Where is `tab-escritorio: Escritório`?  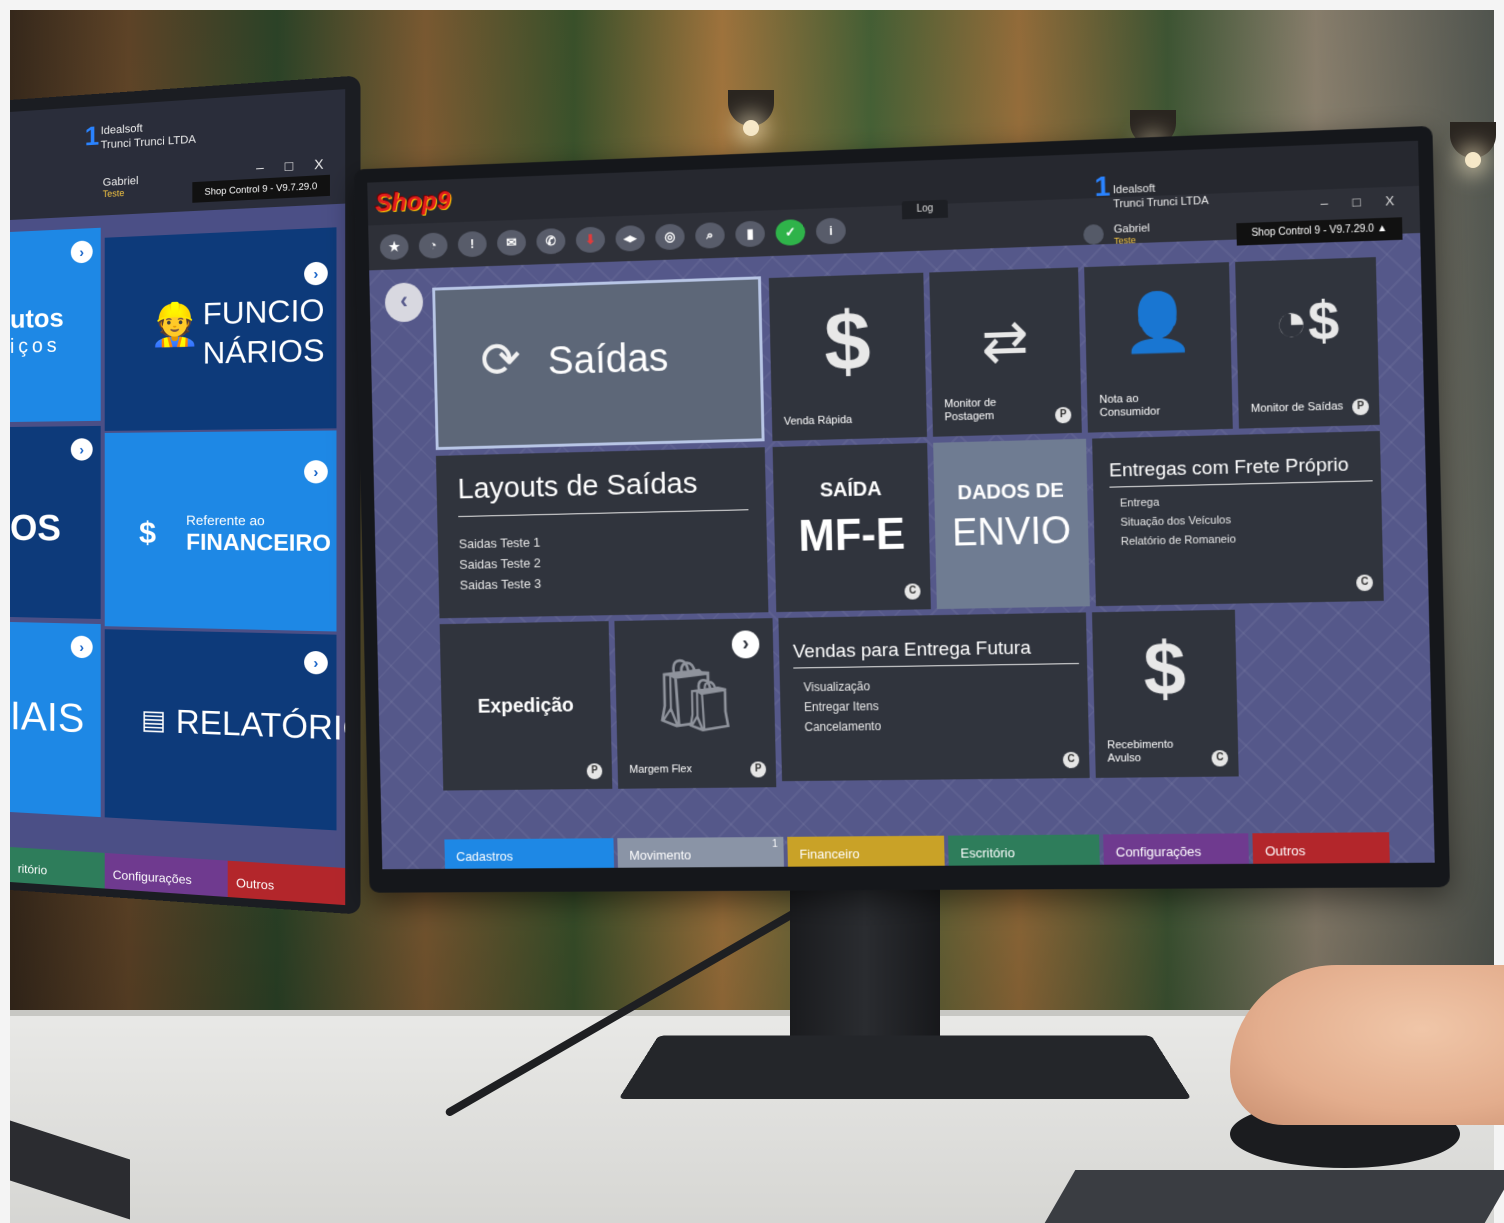
tab-escritorio: Escritório is located at coordinates (1024, 850).